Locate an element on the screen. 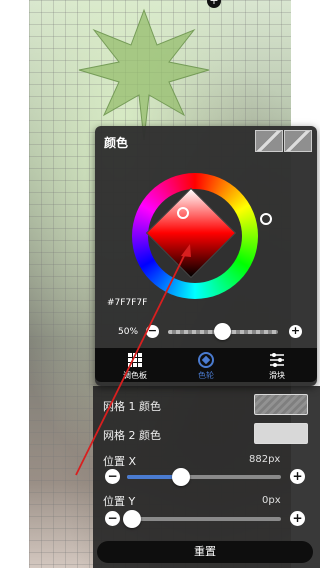 The image size is (320, 568). tab-color-wheel: 色轮 is located at coordinates (206, 365).